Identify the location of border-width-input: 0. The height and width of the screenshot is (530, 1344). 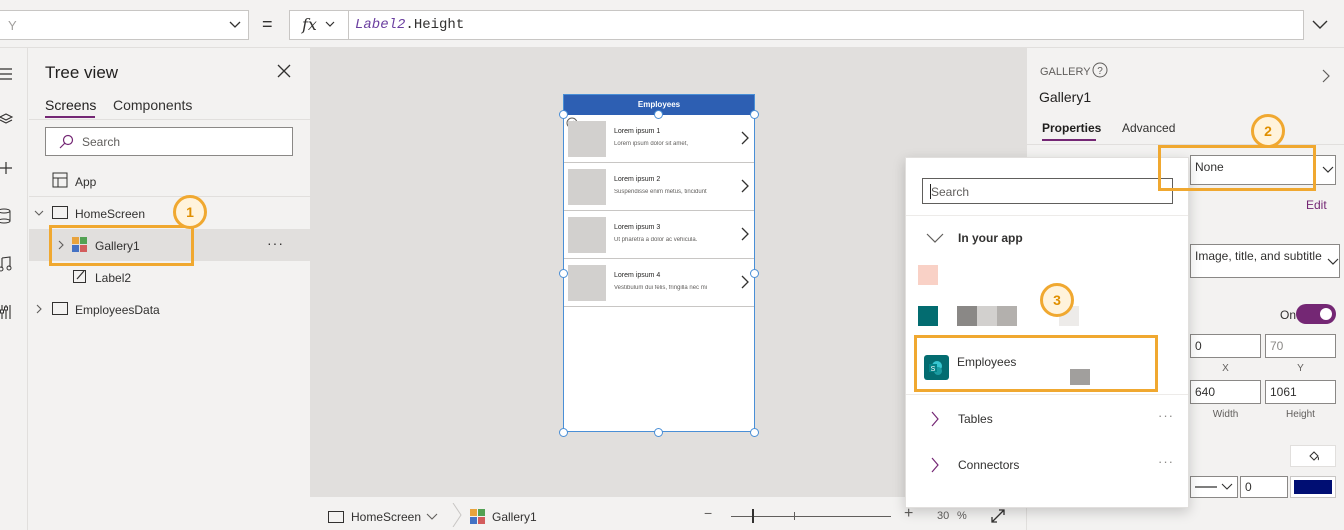
(1264, 487).